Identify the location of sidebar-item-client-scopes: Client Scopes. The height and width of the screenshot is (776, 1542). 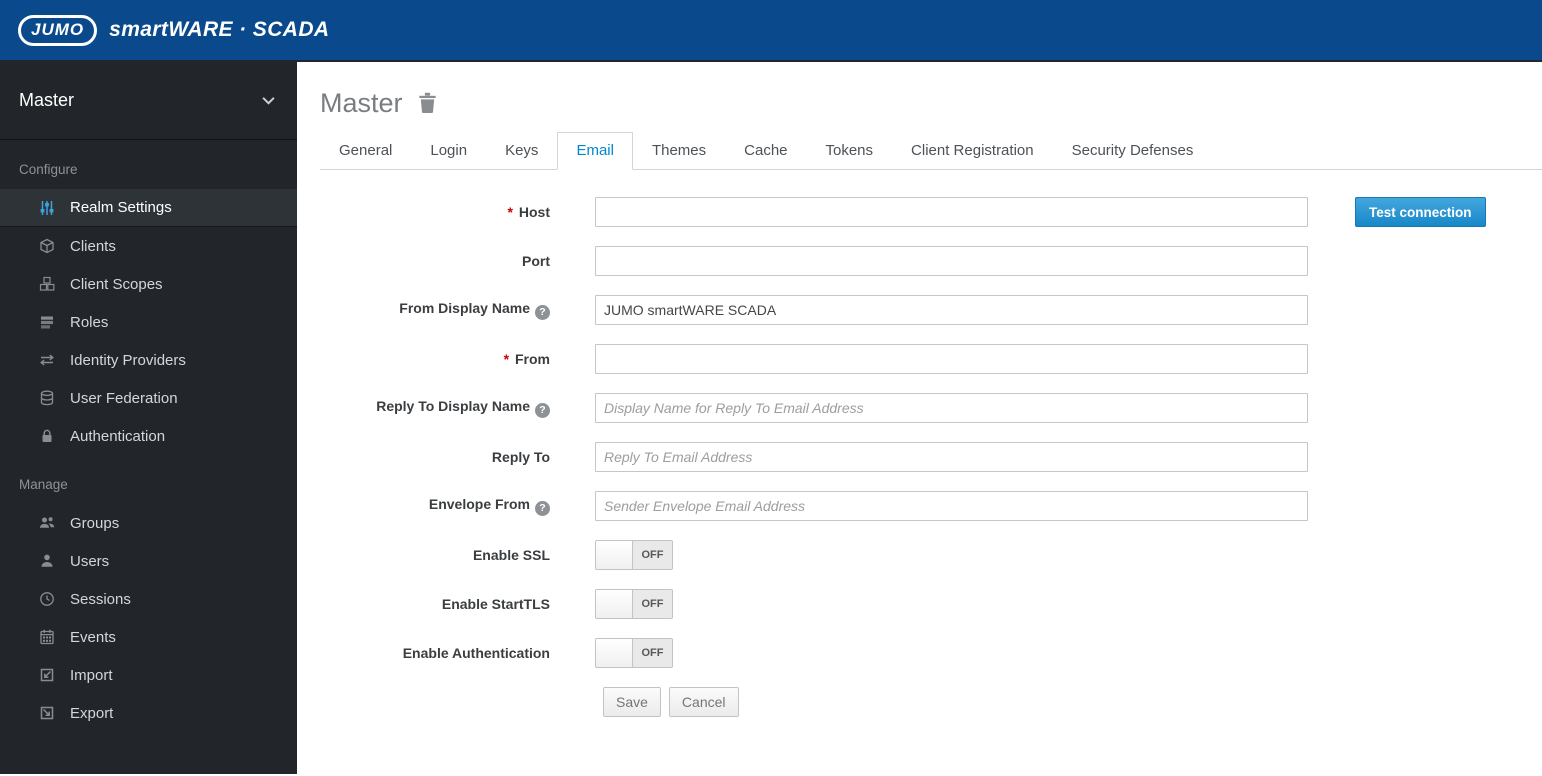
(148, 284).